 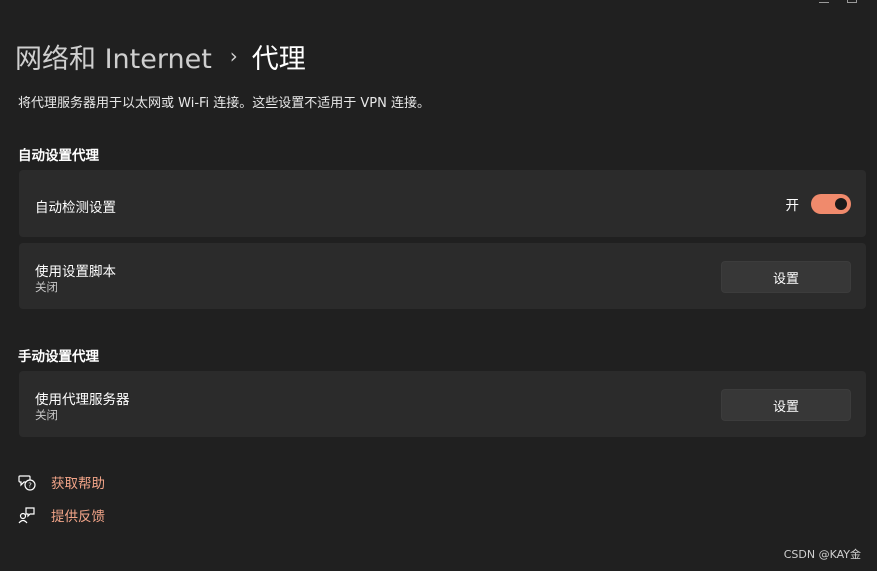 What do you see at coordinates (113, 56) in the screenshot?
I see `breadcrumb-parent: 网络和 Internet` at bounding box center [113, 56].